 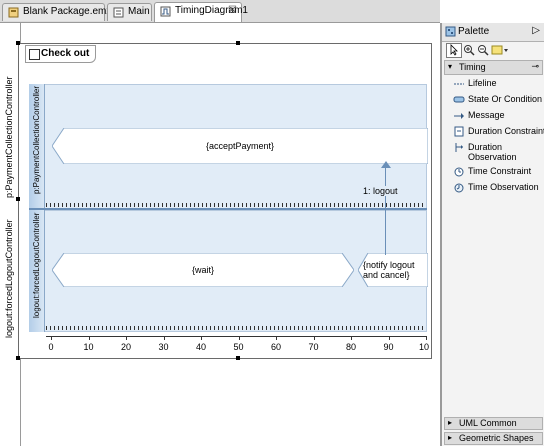 I want to click on drawer-label: Geometric Shapes, so click(x=496, y=438).